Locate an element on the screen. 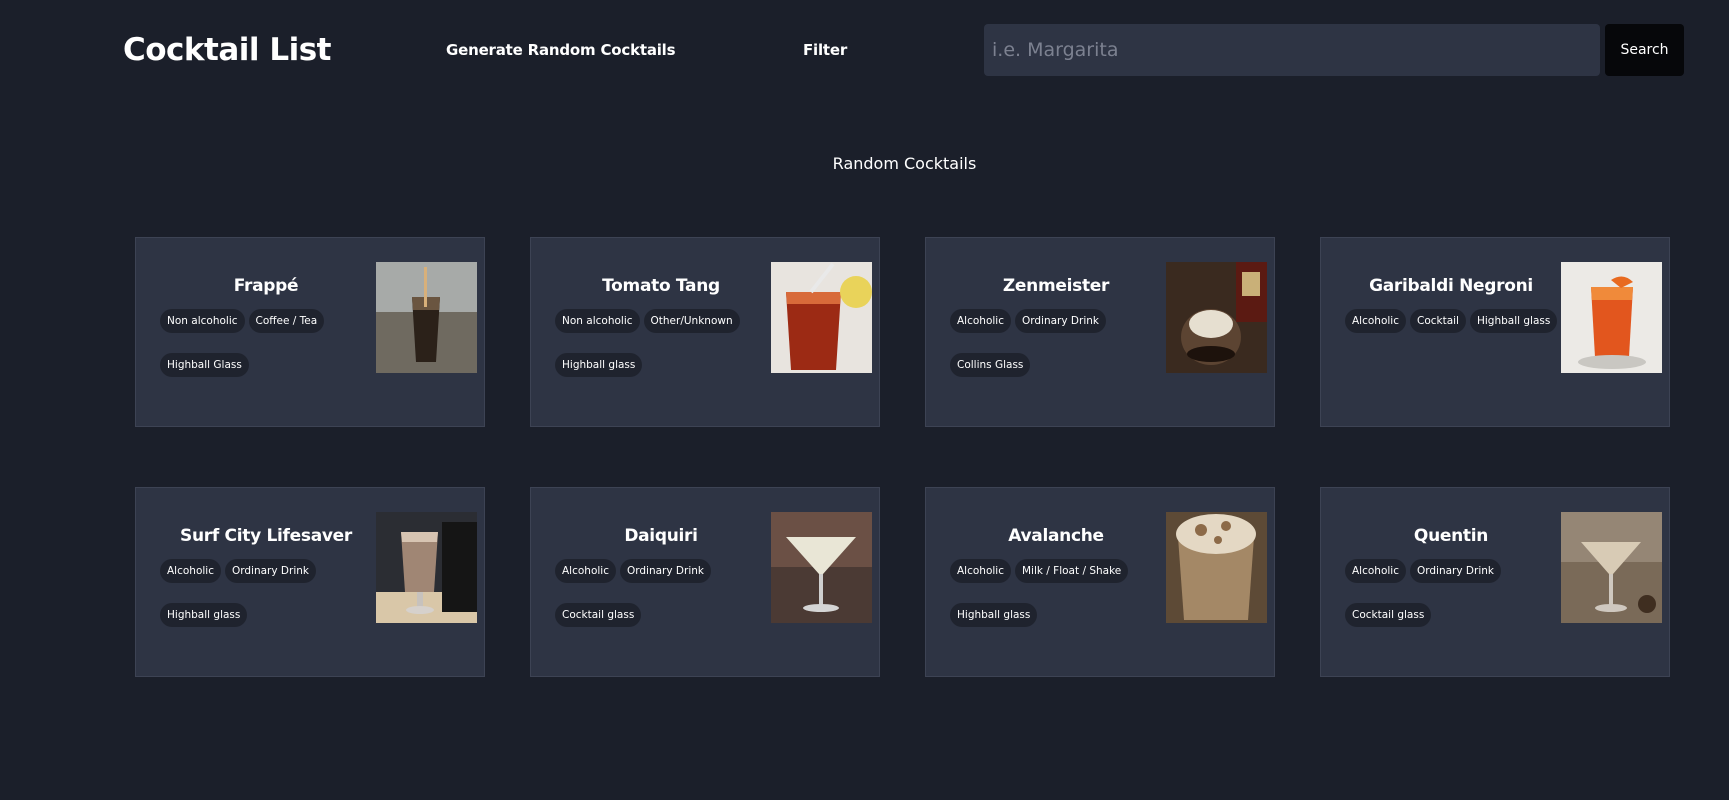 Image resolution: width=1729 pixels, height=800 pixels. cocktail-name: Tomato Tang is located at coordinates (661, 286).